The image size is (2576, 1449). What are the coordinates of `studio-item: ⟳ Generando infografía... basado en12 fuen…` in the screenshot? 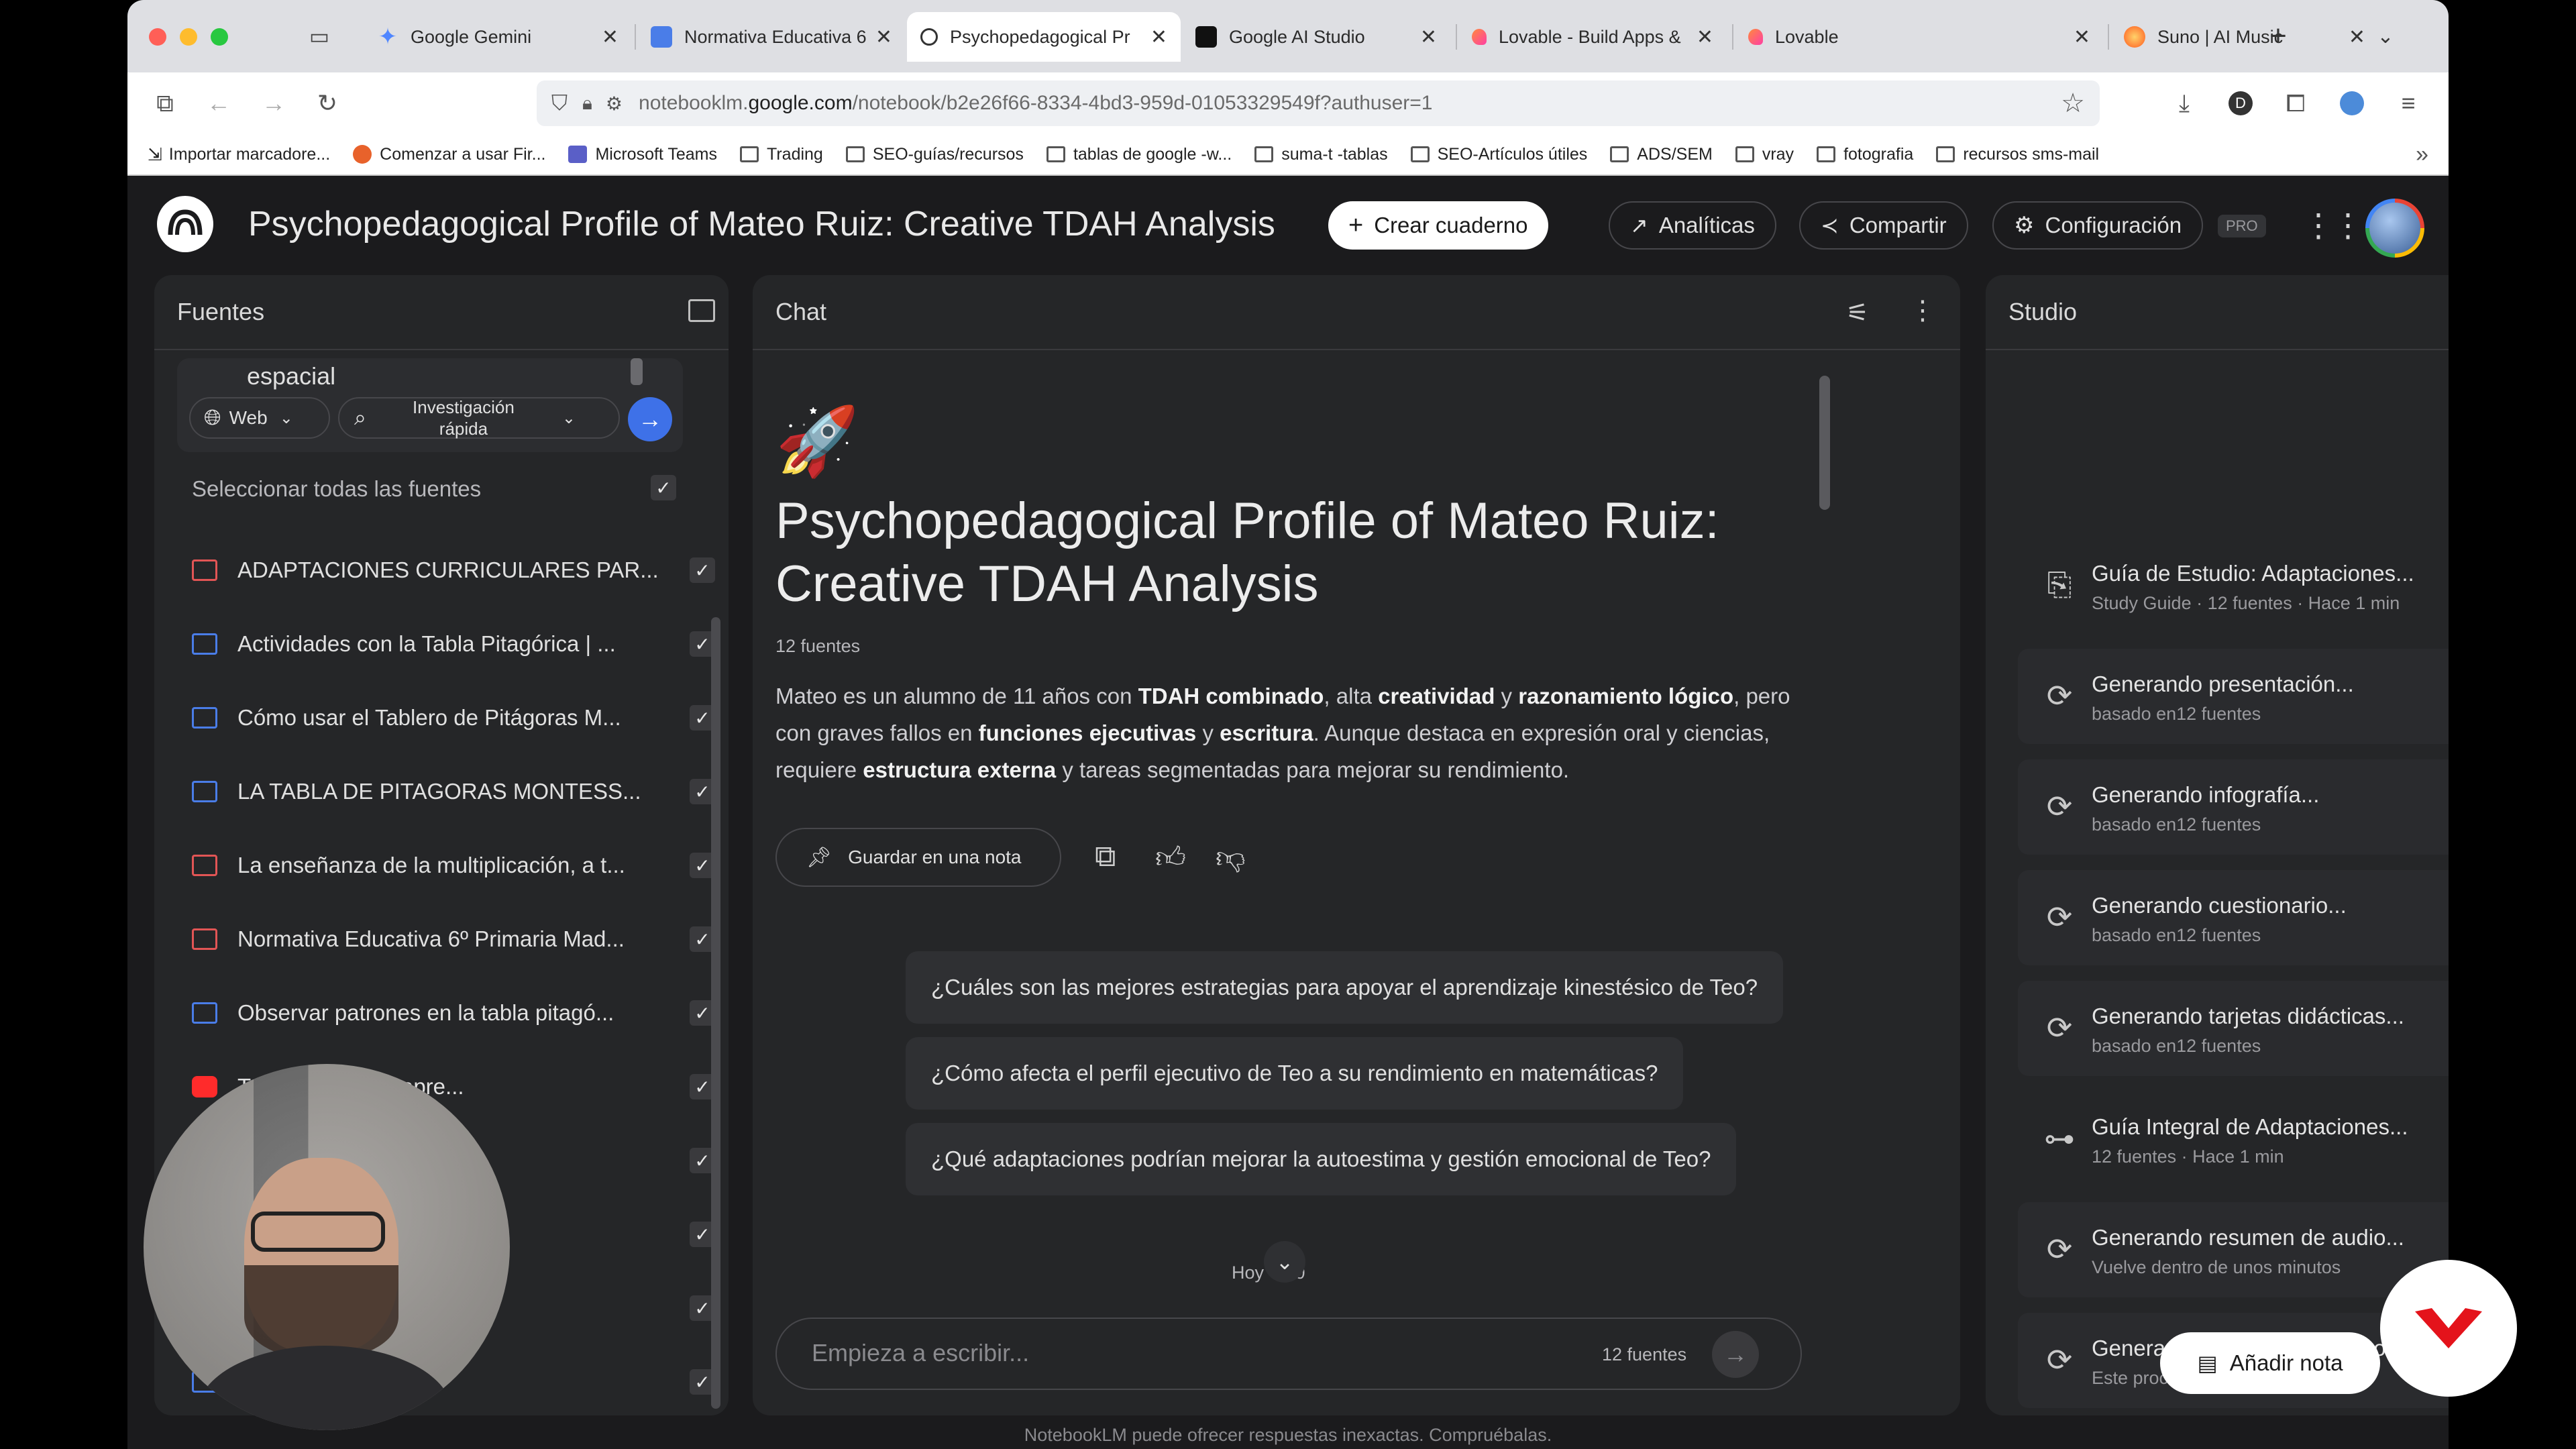 It's located at (2233, 807).